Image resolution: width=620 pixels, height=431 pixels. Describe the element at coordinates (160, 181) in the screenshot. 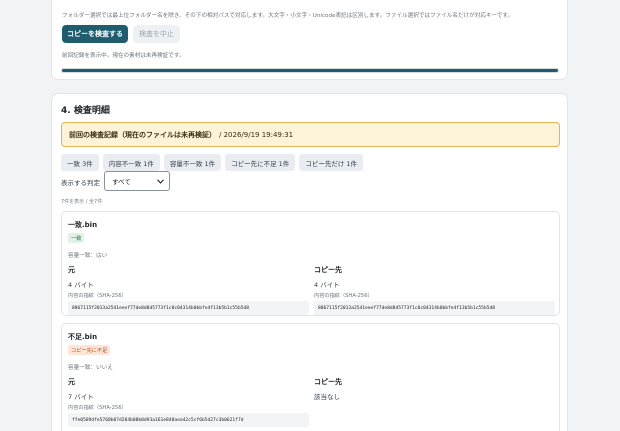

I see `chevron-down-icon` at that location.